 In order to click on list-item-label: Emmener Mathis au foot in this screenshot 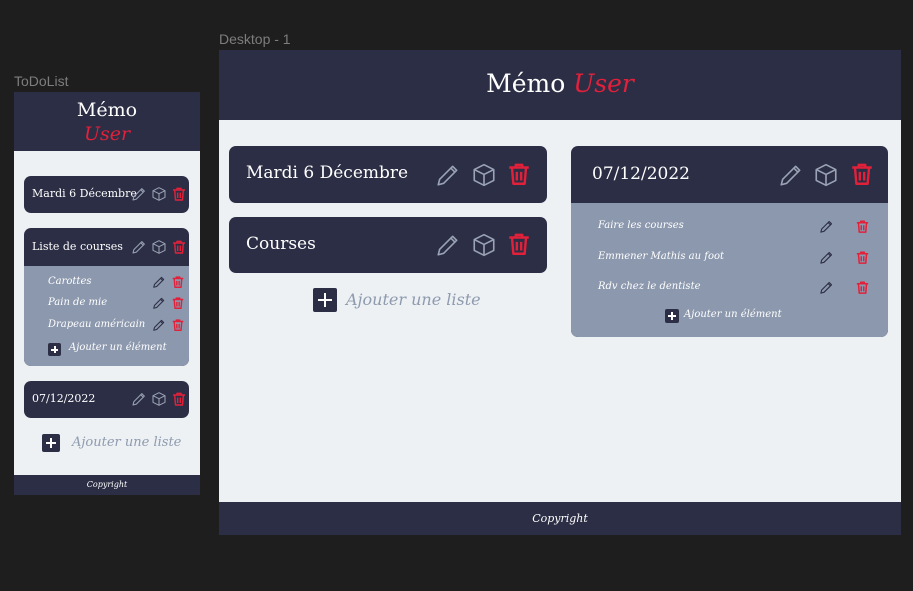, I will do `click(661, 256)`.